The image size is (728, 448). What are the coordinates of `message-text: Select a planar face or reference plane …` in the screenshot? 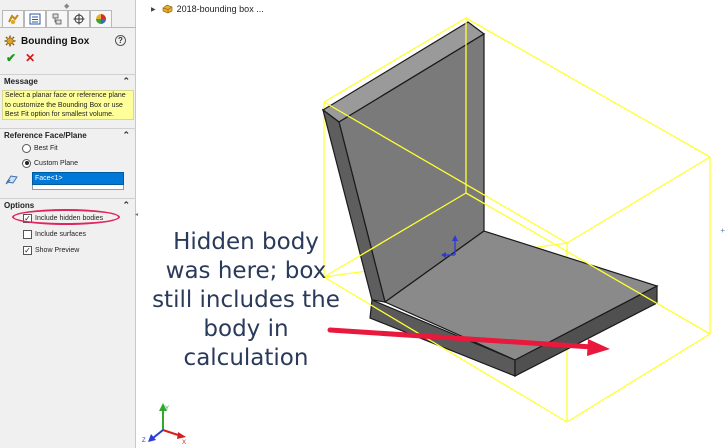 It's located at (68, 105).